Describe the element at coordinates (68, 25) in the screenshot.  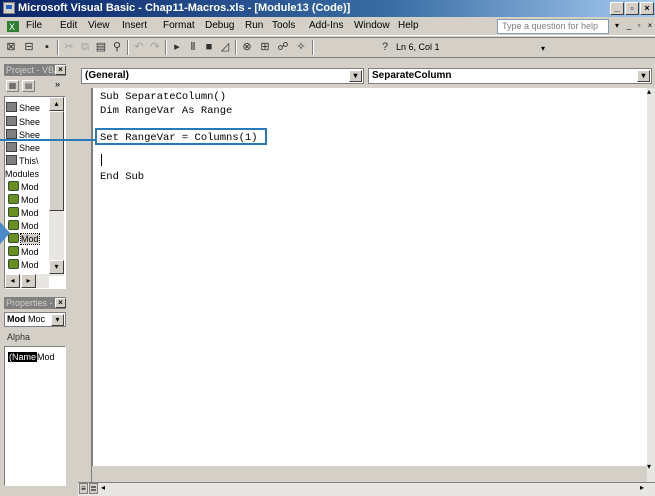
I see `menu-edit: Edit` at that location.